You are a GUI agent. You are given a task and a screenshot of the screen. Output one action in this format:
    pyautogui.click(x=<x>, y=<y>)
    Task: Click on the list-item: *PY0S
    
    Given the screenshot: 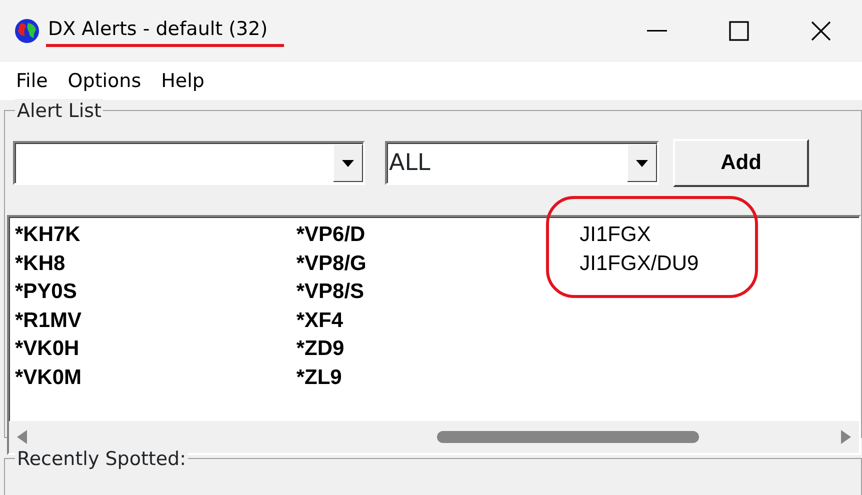 What is the action you would take?
    pyautogui.click(x=155, y=292)
    